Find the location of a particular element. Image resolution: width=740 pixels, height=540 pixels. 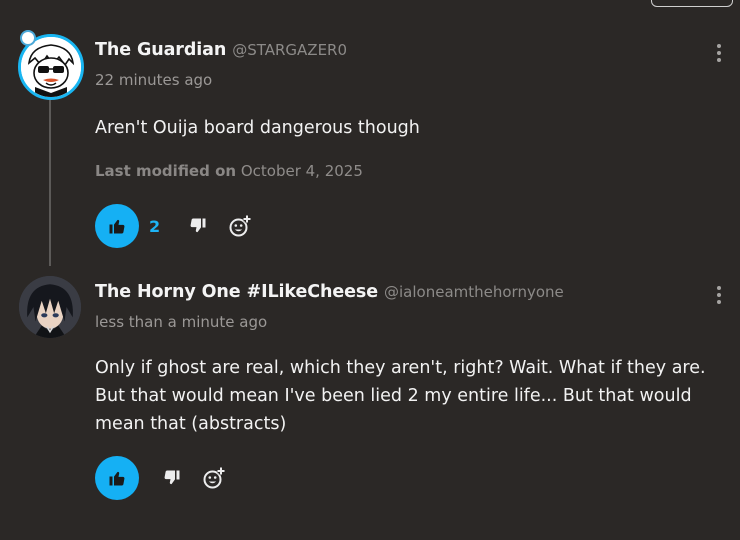

modified-info: Last modified on October 4, 2025 is located at coordinates (229, 171).